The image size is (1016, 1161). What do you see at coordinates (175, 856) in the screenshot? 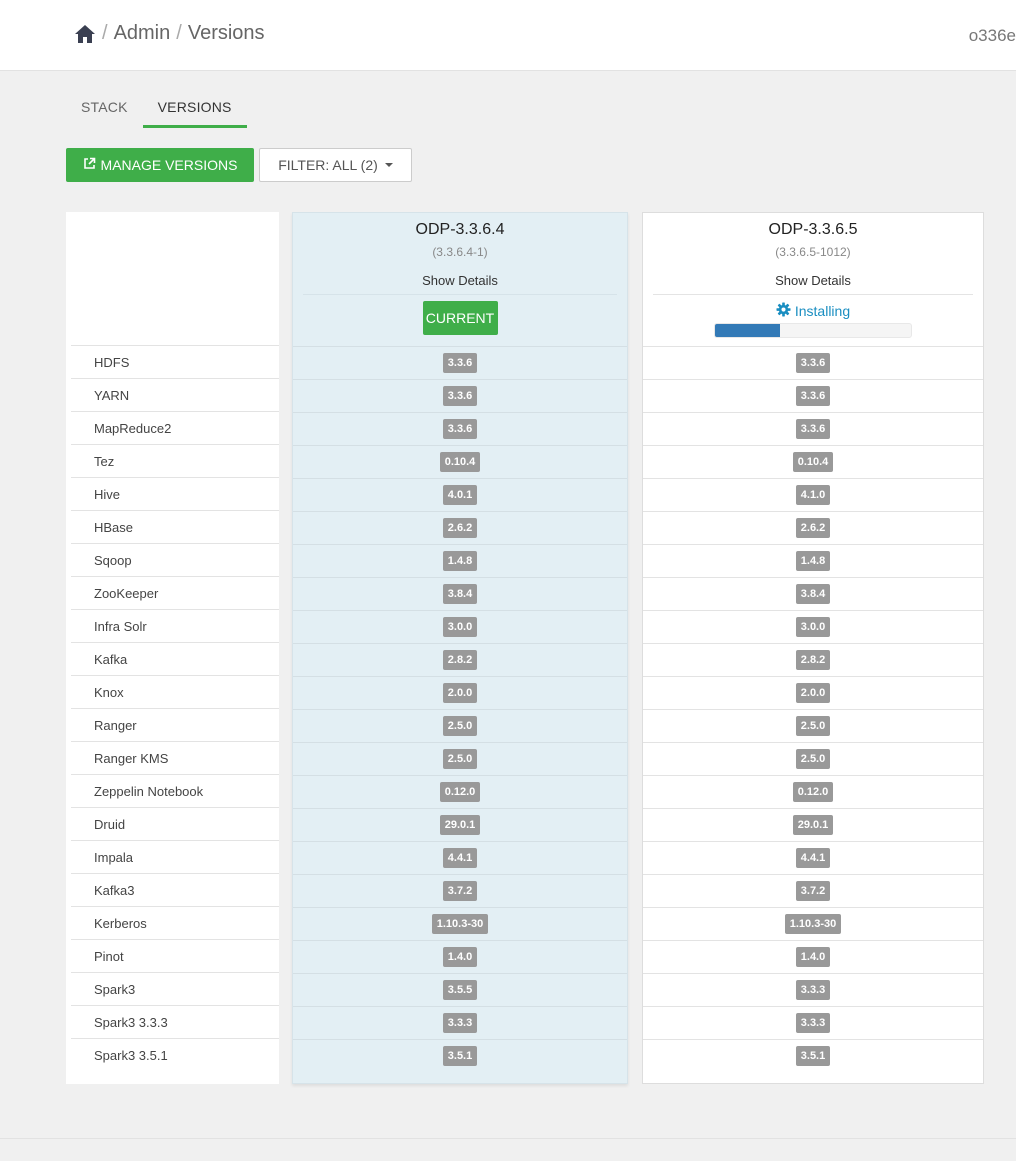
I see `service-name-row: Impala` at bounding box center [175, 856].